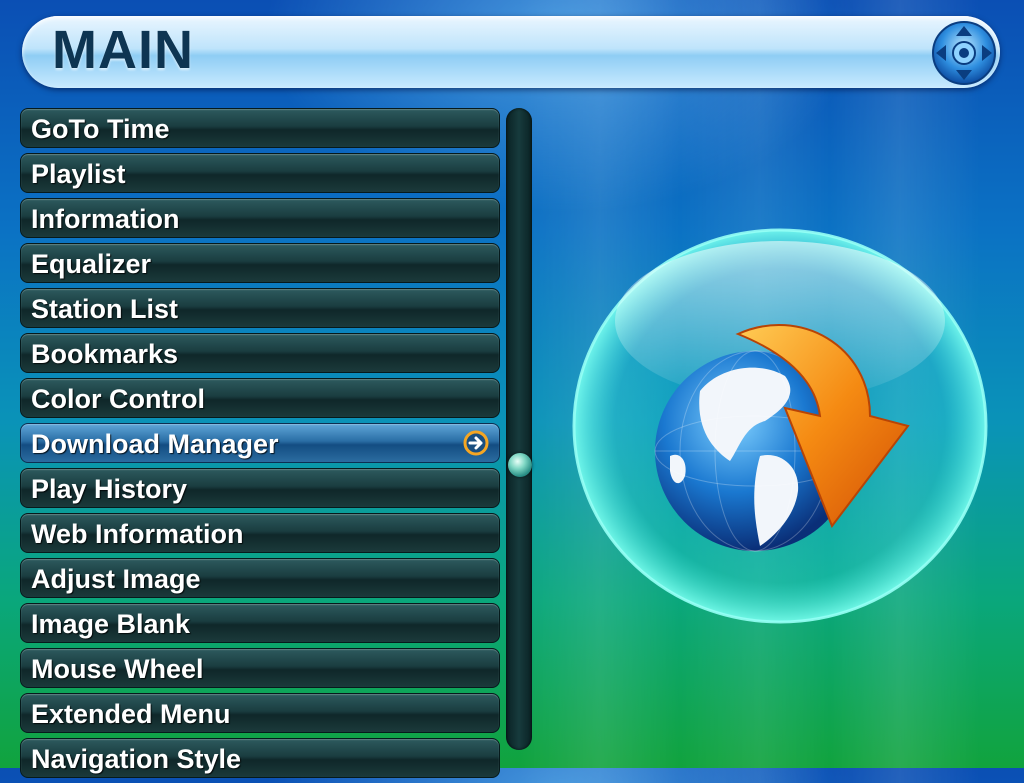  Describe the element at coordinates (109, 489) in the screenshot. I see `menu-item-label: Play History` at that location.